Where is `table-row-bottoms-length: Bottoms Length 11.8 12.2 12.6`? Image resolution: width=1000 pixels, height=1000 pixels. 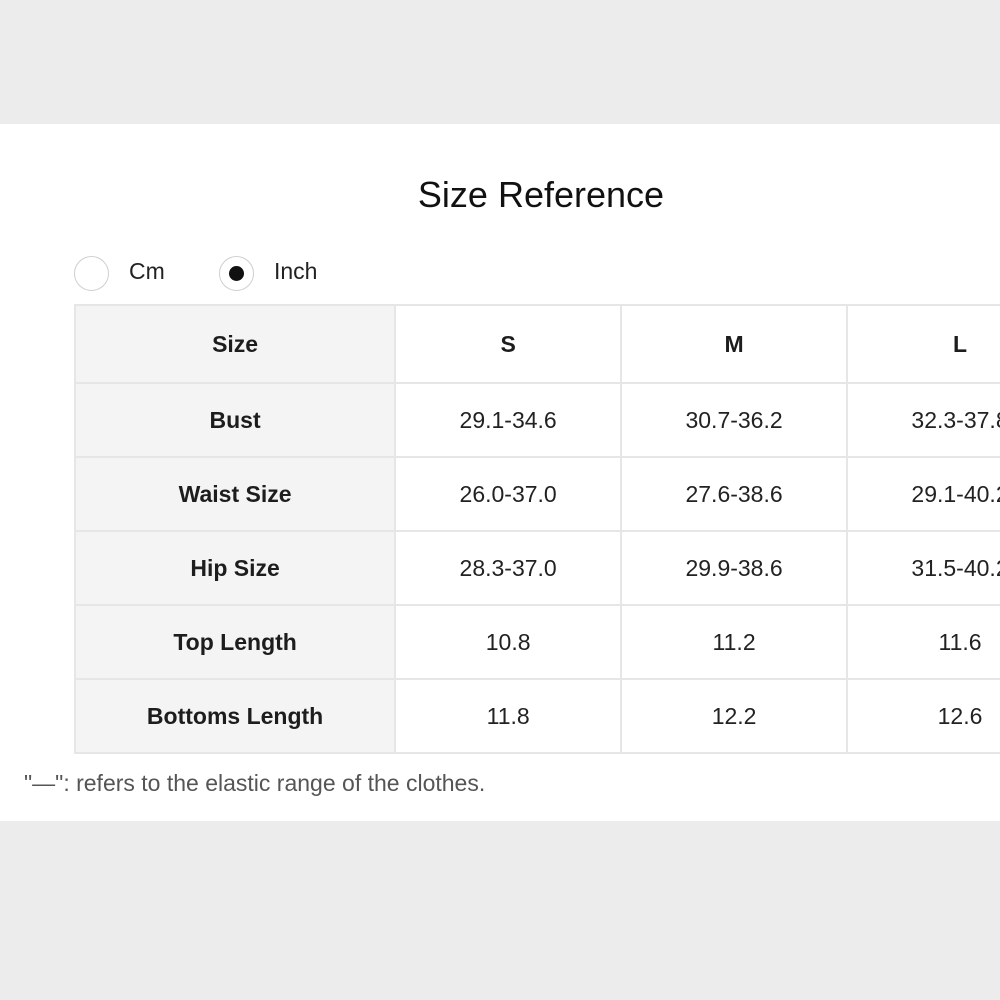 table-row-bottoms-length: Bottoms Length 11.8 12.2 12.6 is located at coordinates (536, 716).